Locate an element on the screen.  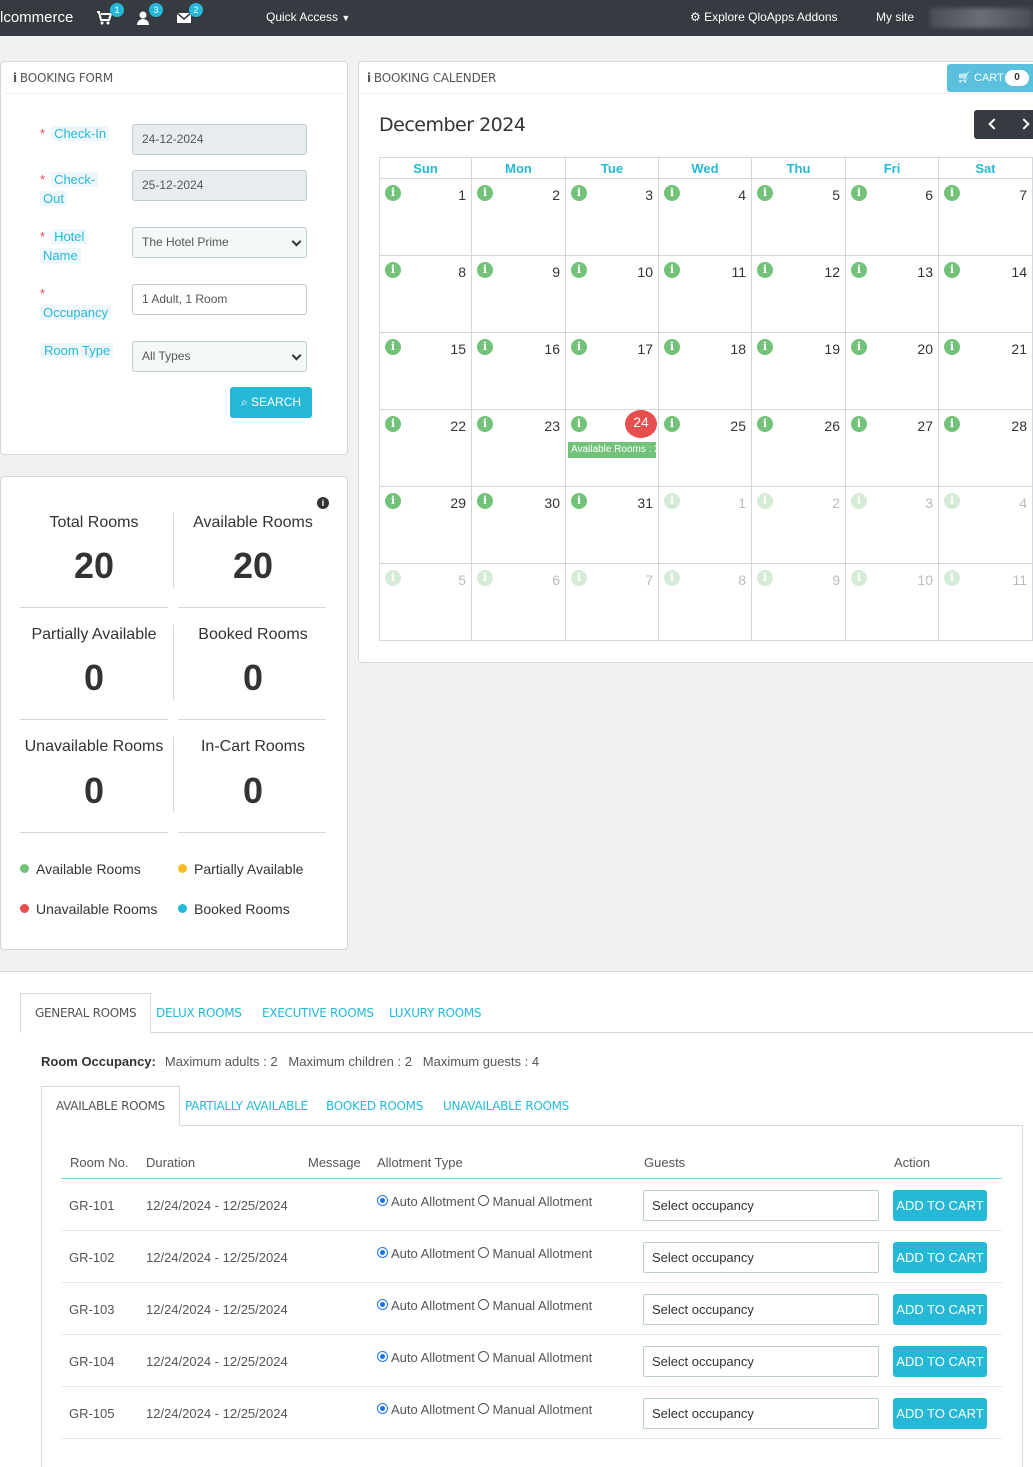
room-type-select: All Types is located at coordinates (219, 356).